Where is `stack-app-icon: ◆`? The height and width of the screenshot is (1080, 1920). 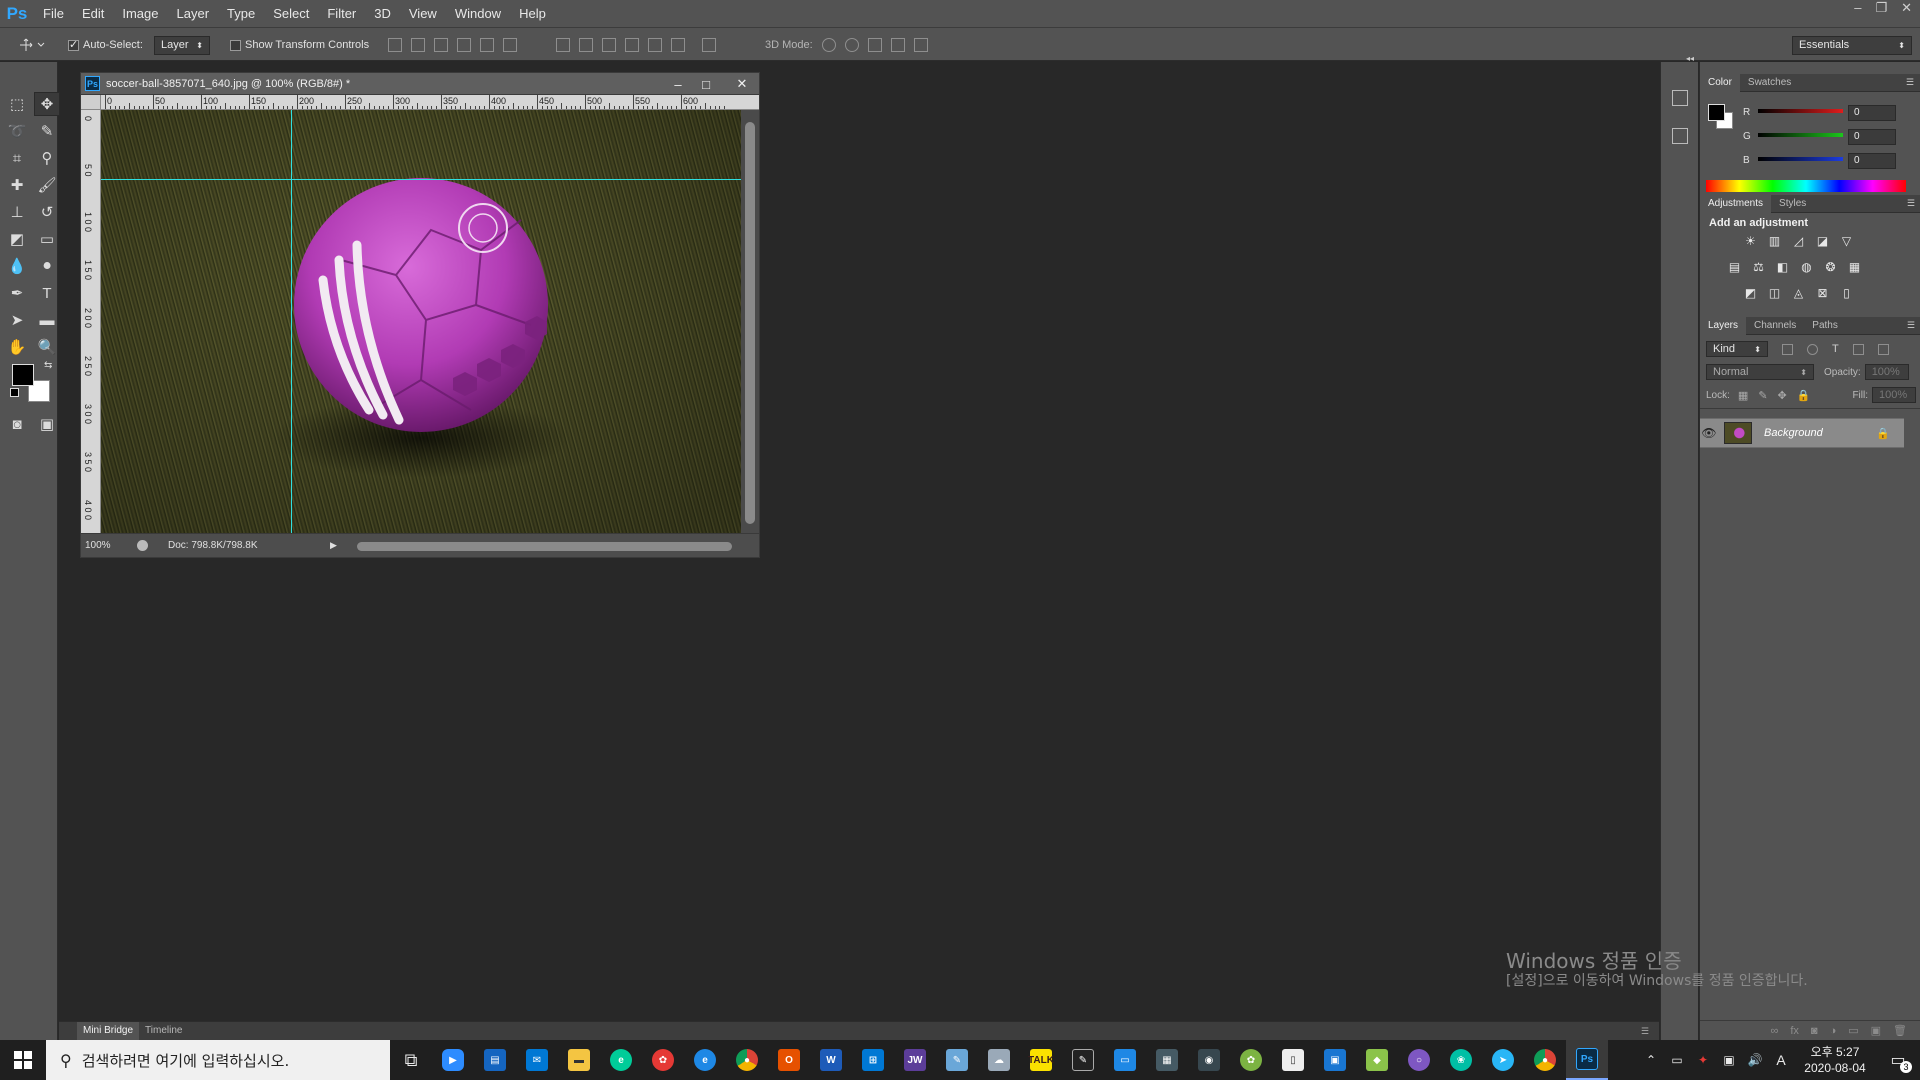
stack-app-icon: ◆ is located at coordinates (1377, 1060).